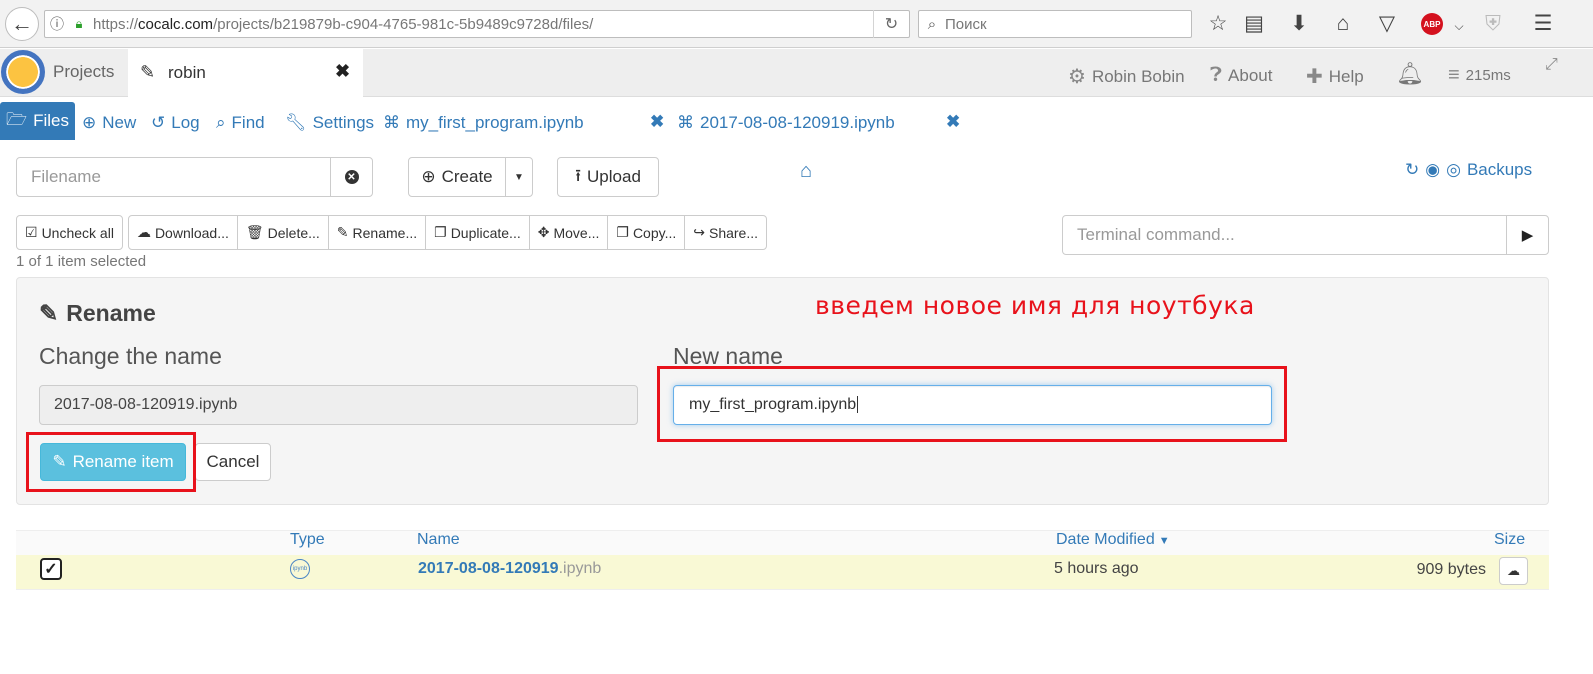 The height and width of the screenshot is (674, 1593). Describe the element at coordinates (185, 122) in the screenshot. I see `tab-log-label: Log` at that location.